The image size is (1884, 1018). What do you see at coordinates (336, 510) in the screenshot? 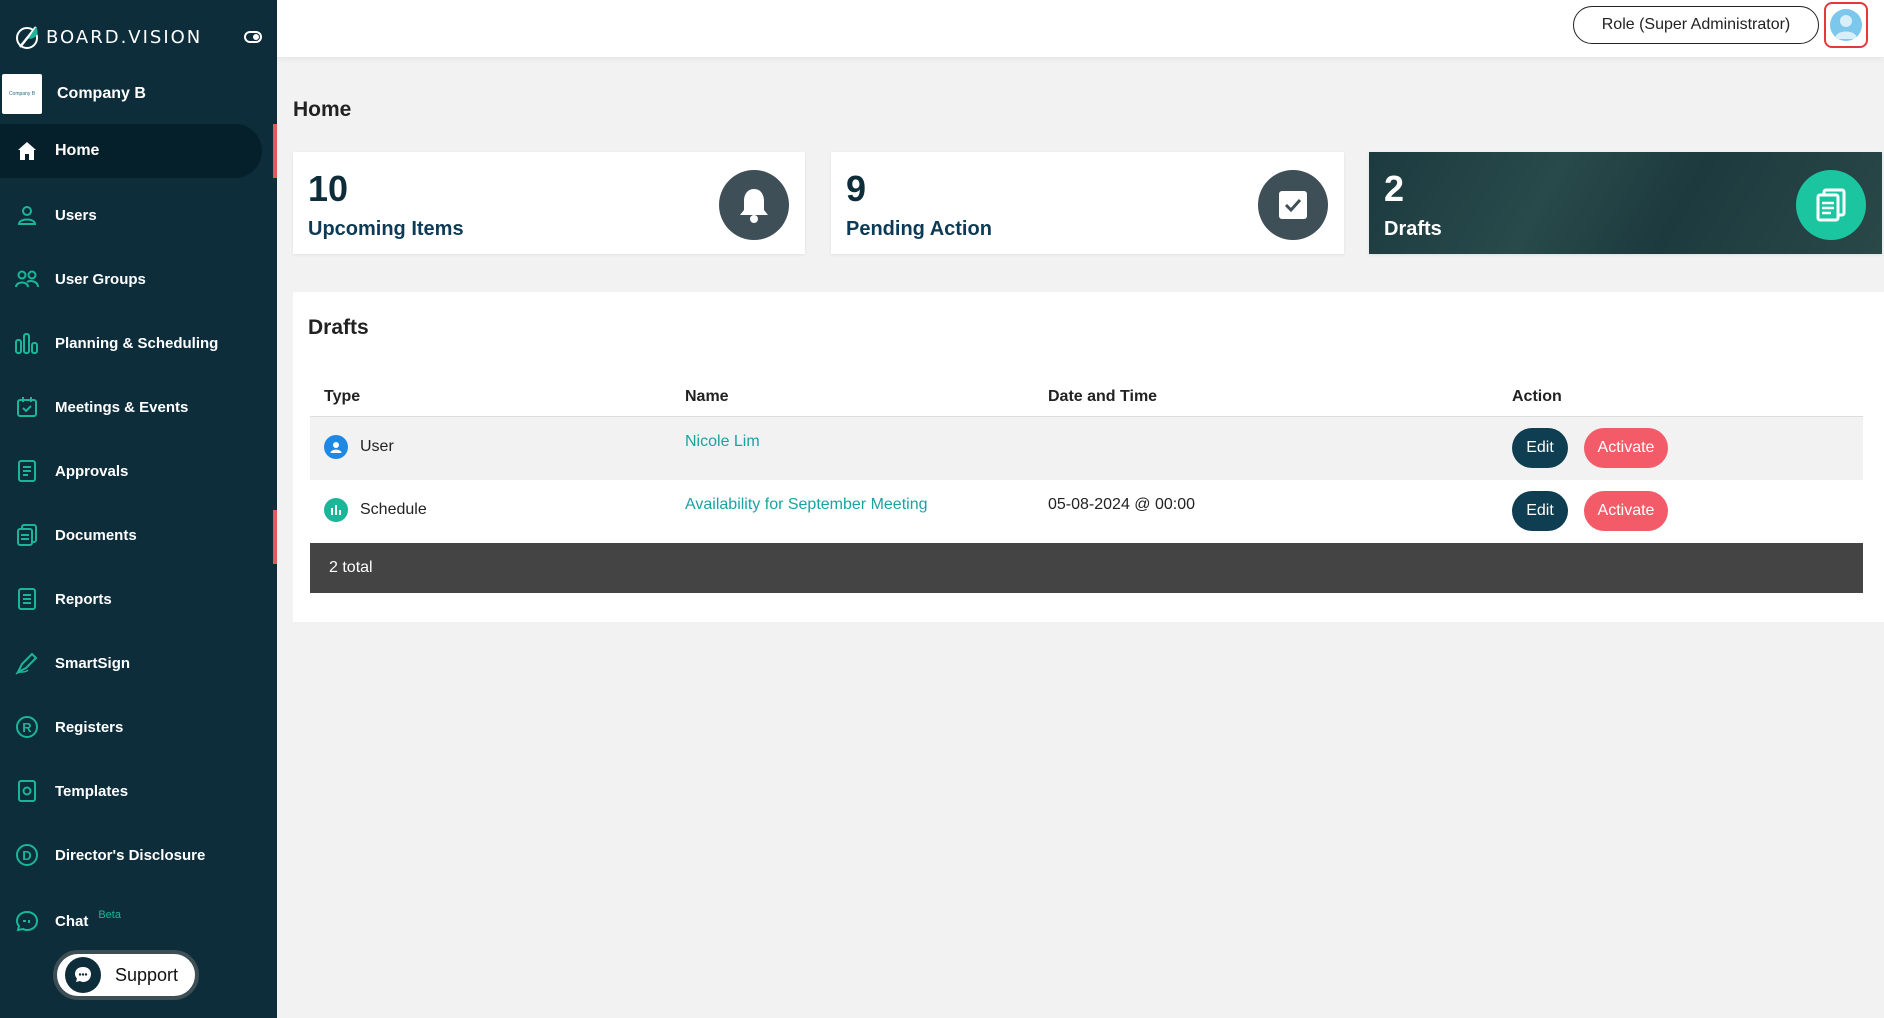
I see `schedule-chart-icon` at bounding box center [336, 510].